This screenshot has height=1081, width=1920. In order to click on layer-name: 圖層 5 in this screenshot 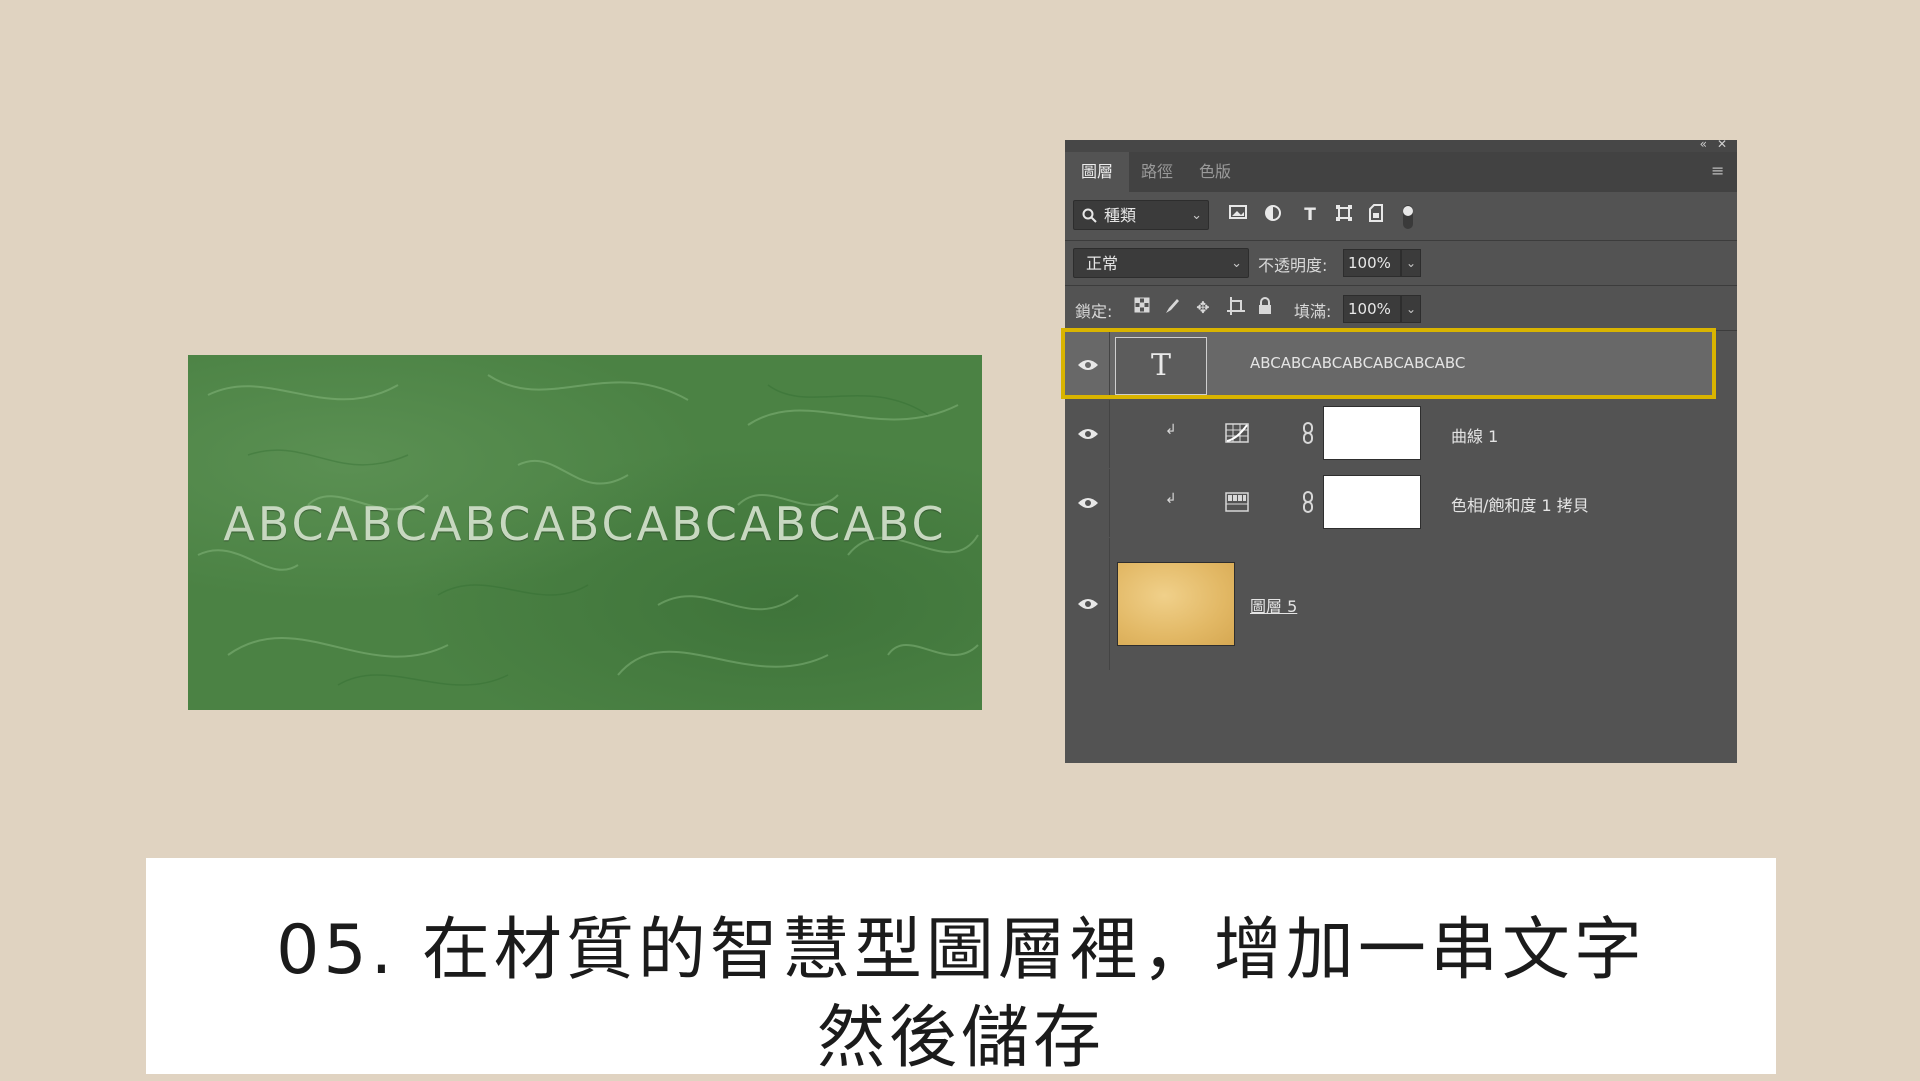, I will do `click(1273, 605)`.